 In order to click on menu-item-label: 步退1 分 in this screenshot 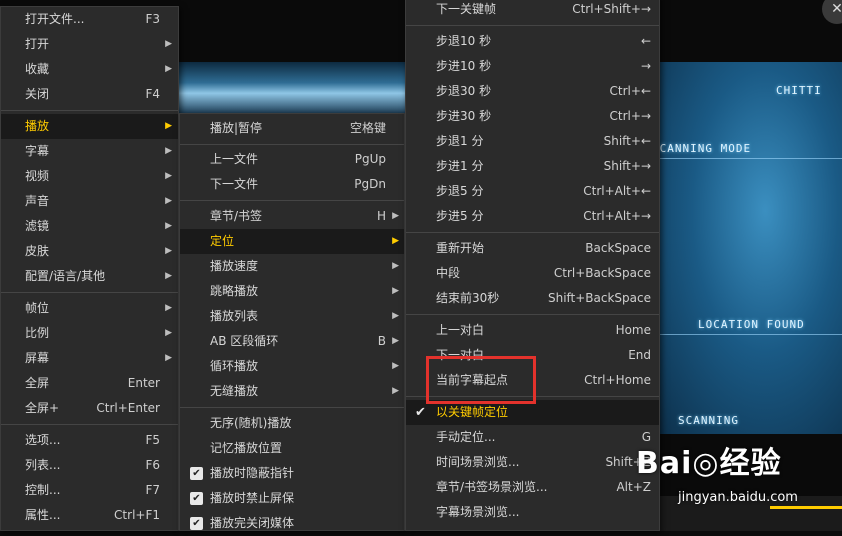, I will do `click(460, 141)`.